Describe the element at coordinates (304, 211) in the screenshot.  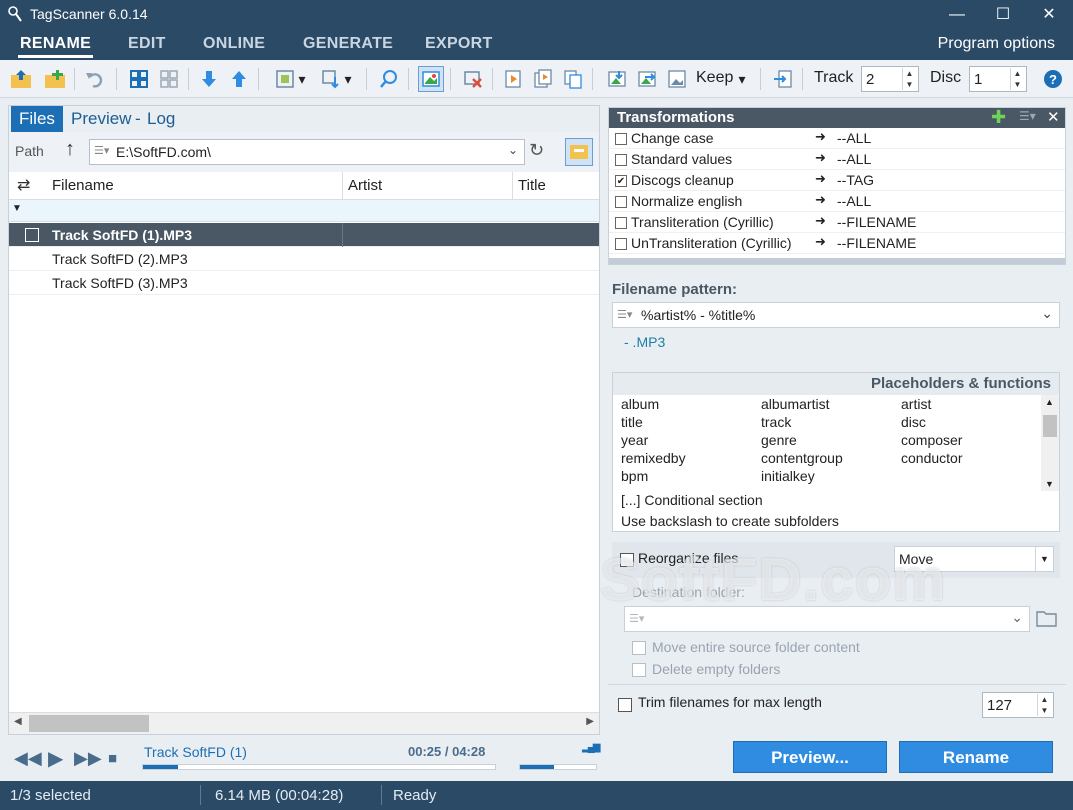
I see `filter-row: ▼` at that location.